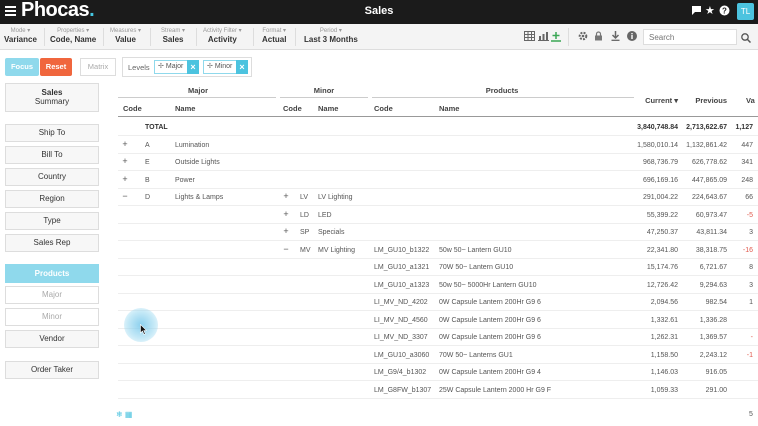  I want to click on chat-icon, so click(696, 12).